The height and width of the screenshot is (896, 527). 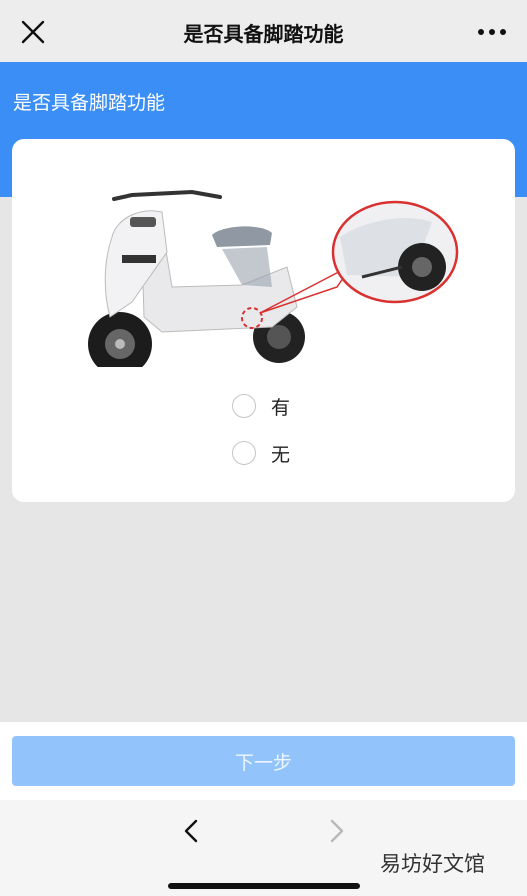 I want to click on option-yes: 有, so click(x=261, y=406).